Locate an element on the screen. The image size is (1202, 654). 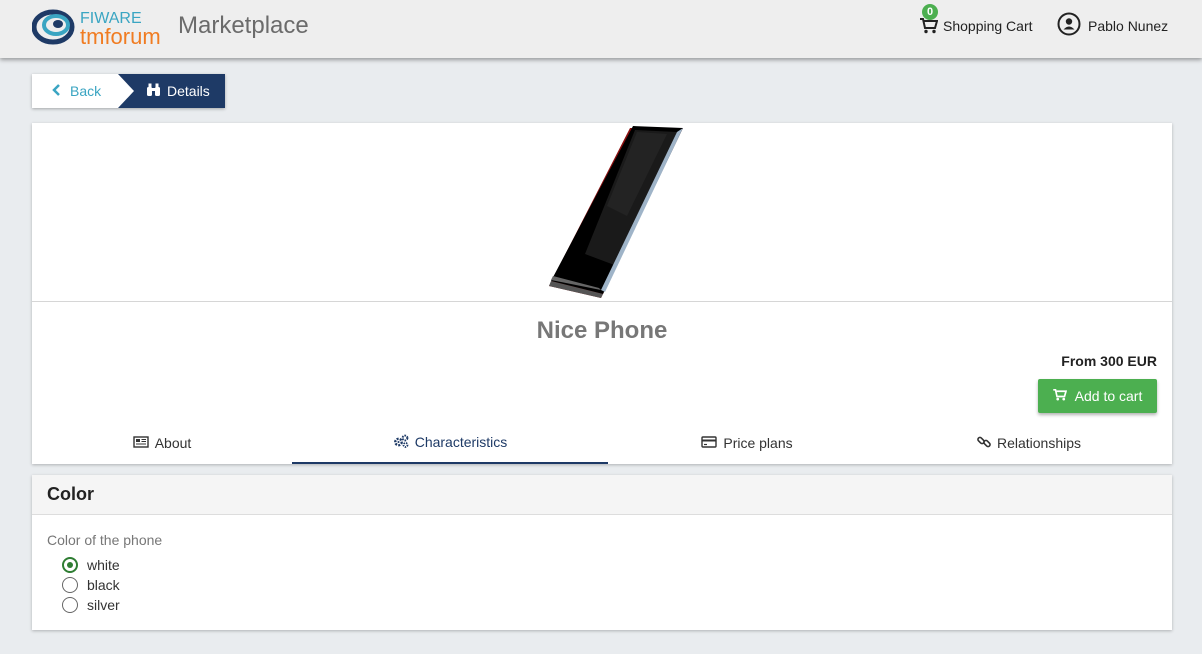
user-menu: Pablo Nunez is located at coordinates (1113, 26).